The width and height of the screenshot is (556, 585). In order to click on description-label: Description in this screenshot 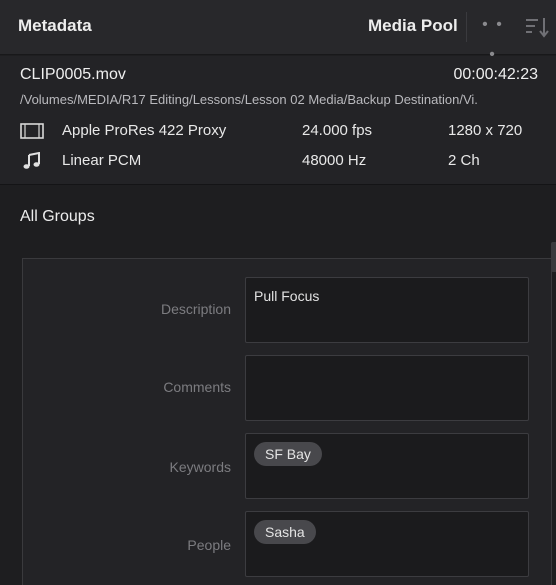, I will do `click(195, 309)`.